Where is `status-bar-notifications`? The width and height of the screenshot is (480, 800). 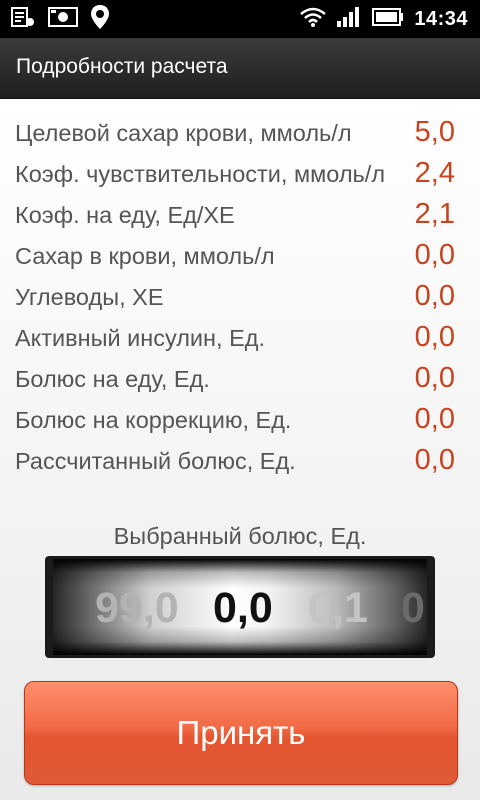
status-bar-notifications is located at coordinates (60, 19).